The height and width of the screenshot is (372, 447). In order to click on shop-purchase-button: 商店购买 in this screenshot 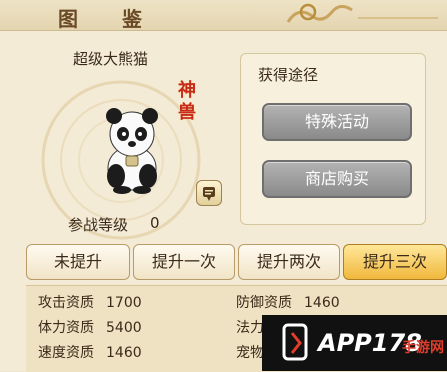, I will do `click(337, 179)`.